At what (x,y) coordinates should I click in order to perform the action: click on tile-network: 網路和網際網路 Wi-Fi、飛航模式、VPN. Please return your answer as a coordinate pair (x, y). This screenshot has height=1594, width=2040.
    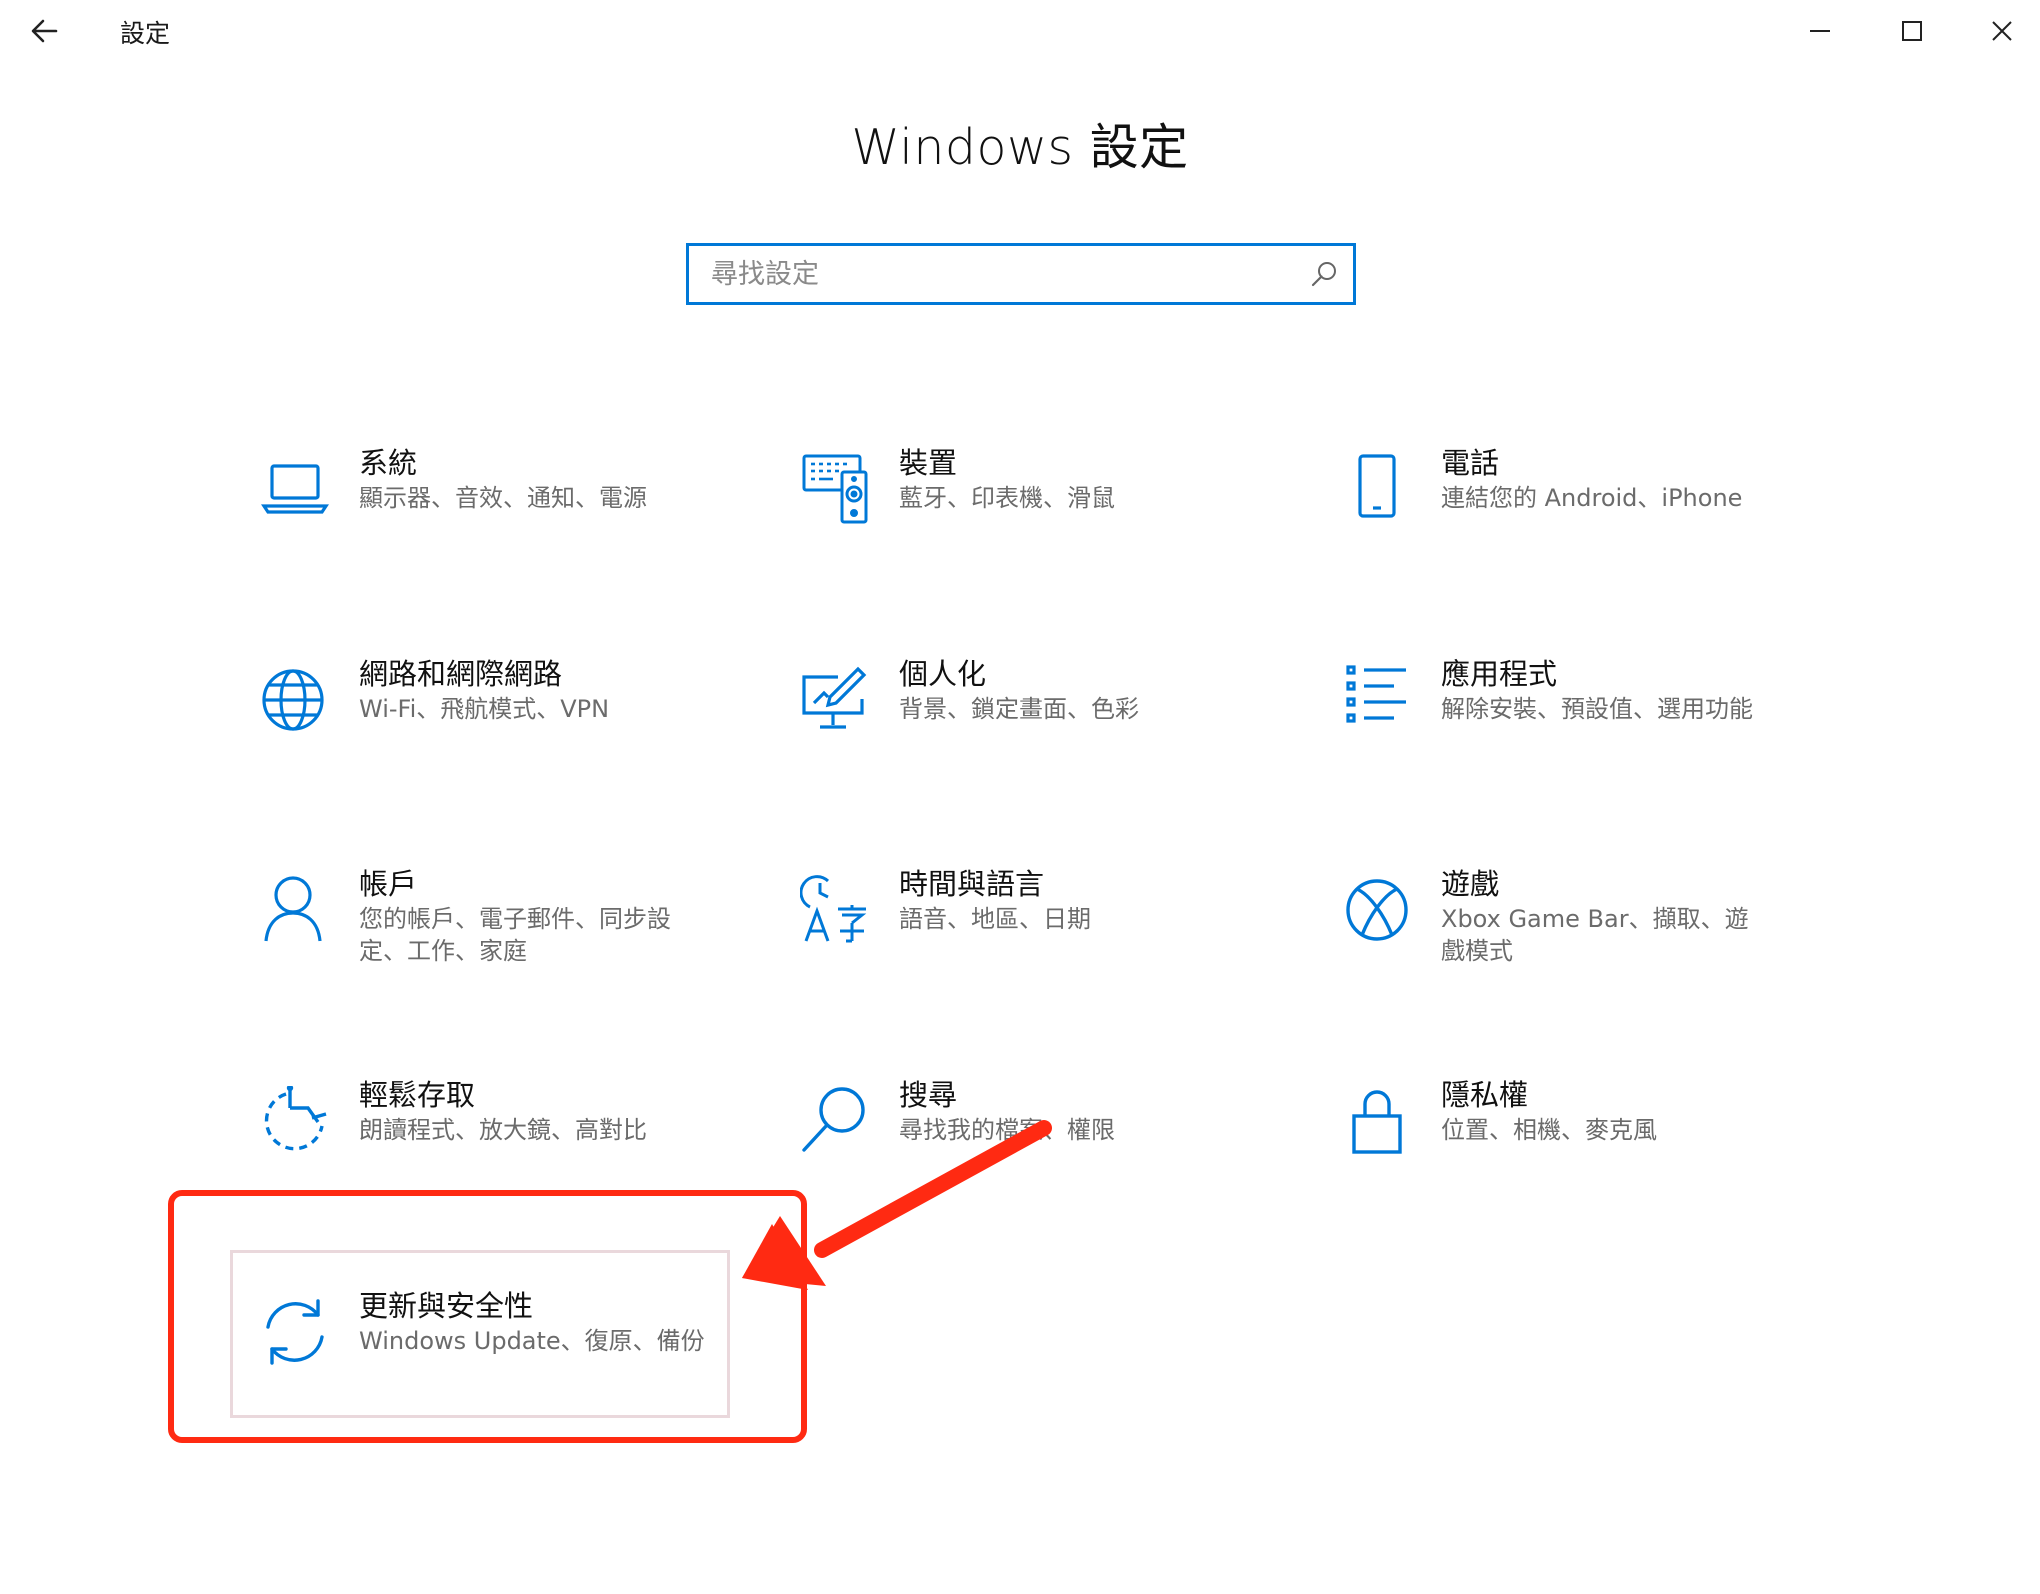
    Looking at the image, I should click on (500, 736).